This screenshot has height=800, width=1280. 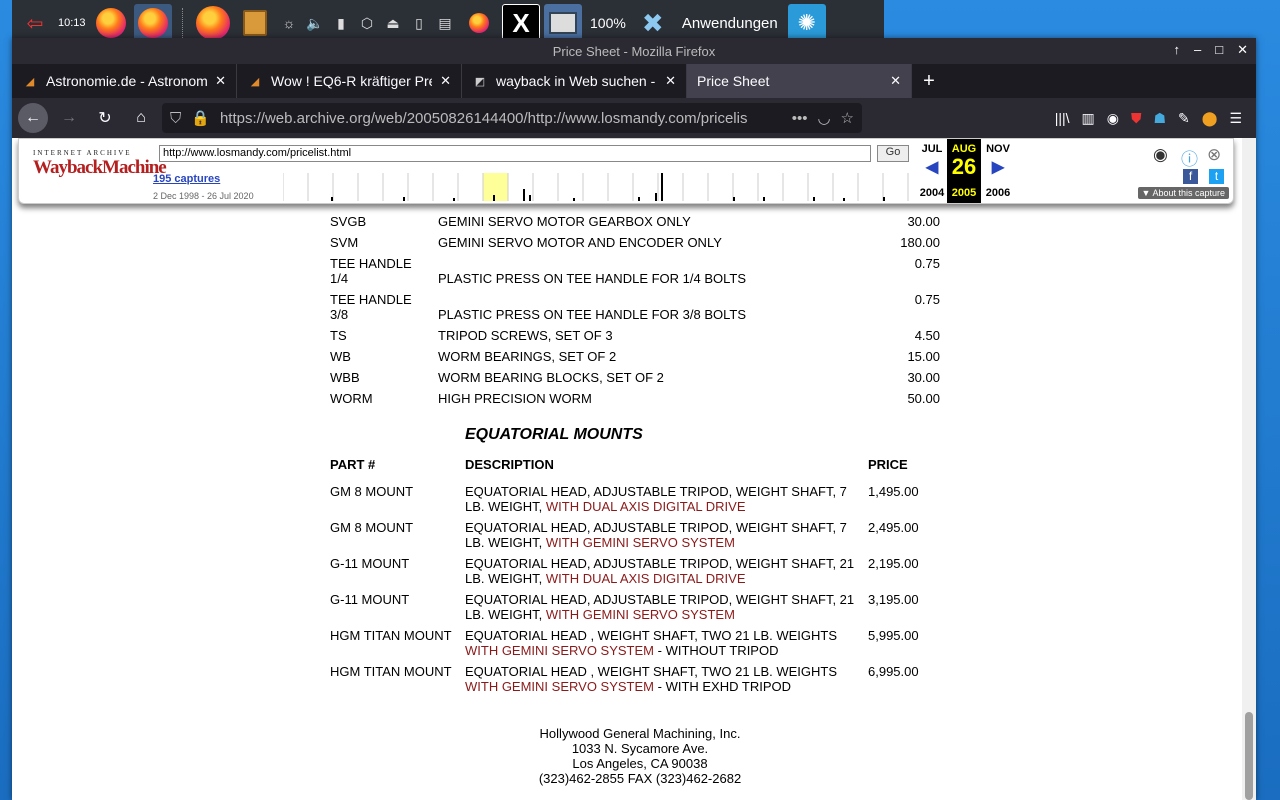 What do you see at coordinates (1235, 118) in the screenshot?
I see `menu-icon: ☰` at bounding box center [1235, 118].